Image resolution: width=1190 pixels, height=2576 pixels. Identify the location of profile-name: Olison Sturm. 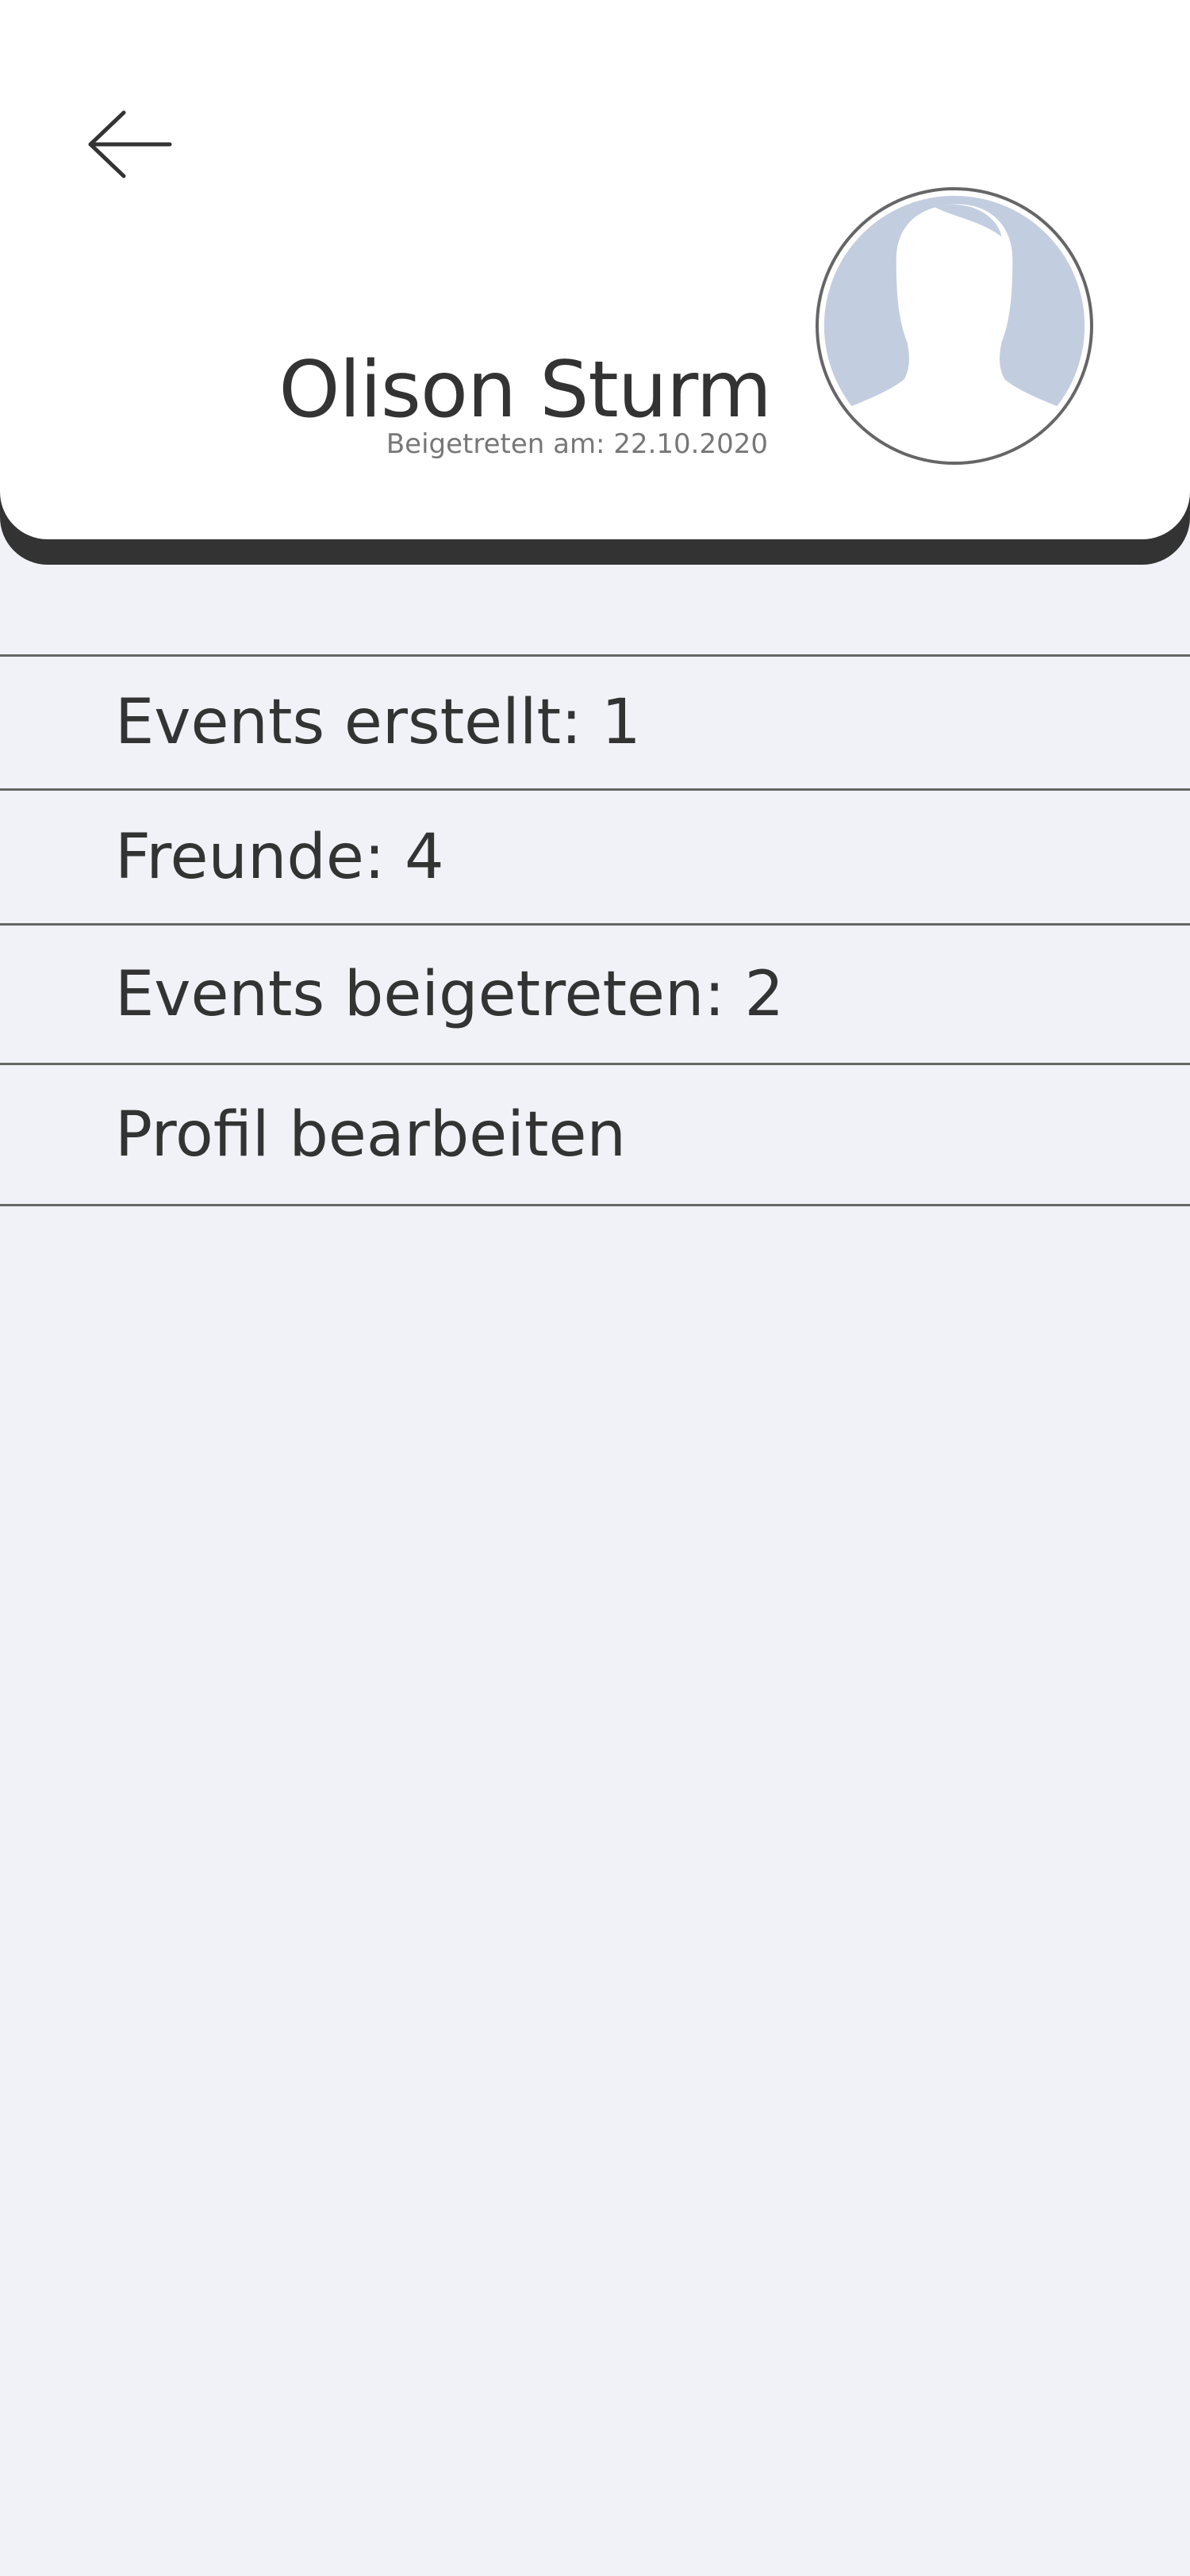
(525, 390).